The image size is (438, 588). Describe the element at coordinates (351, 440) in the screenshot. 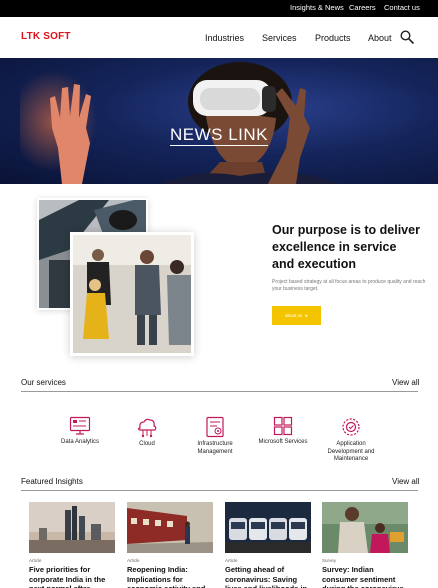

I see `service-application-development: Application Development and Maintenance` at that location.